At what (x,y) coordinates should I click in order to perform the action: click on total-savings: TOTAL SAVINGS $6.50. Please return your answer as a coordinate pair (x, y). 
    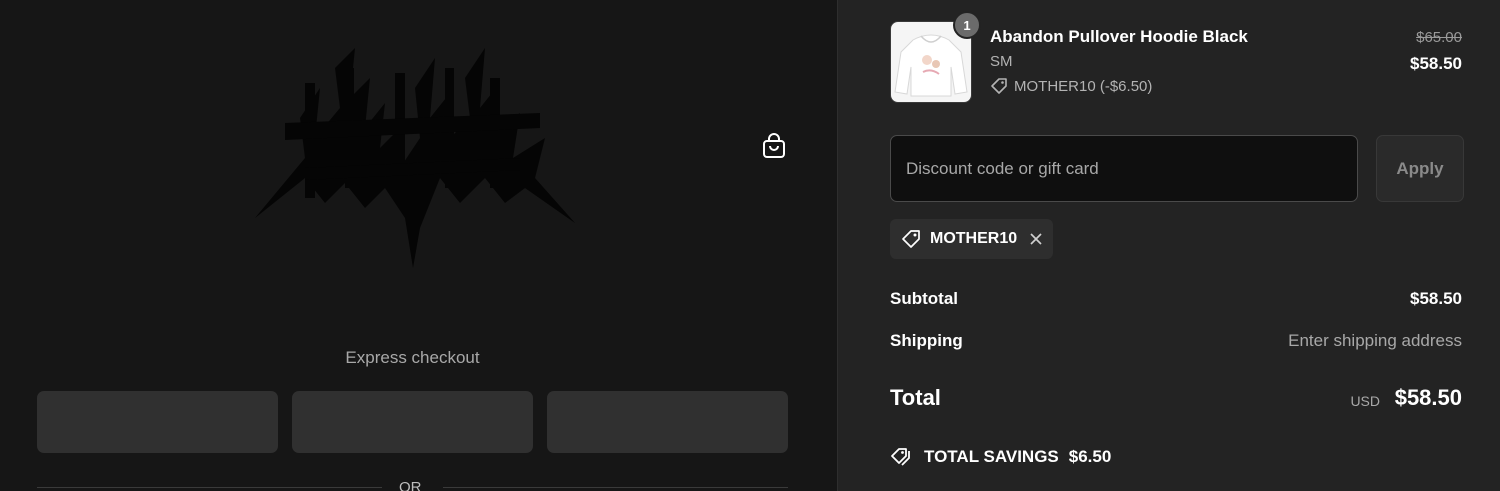
    Looking at the image, I should click on (1000, 457).